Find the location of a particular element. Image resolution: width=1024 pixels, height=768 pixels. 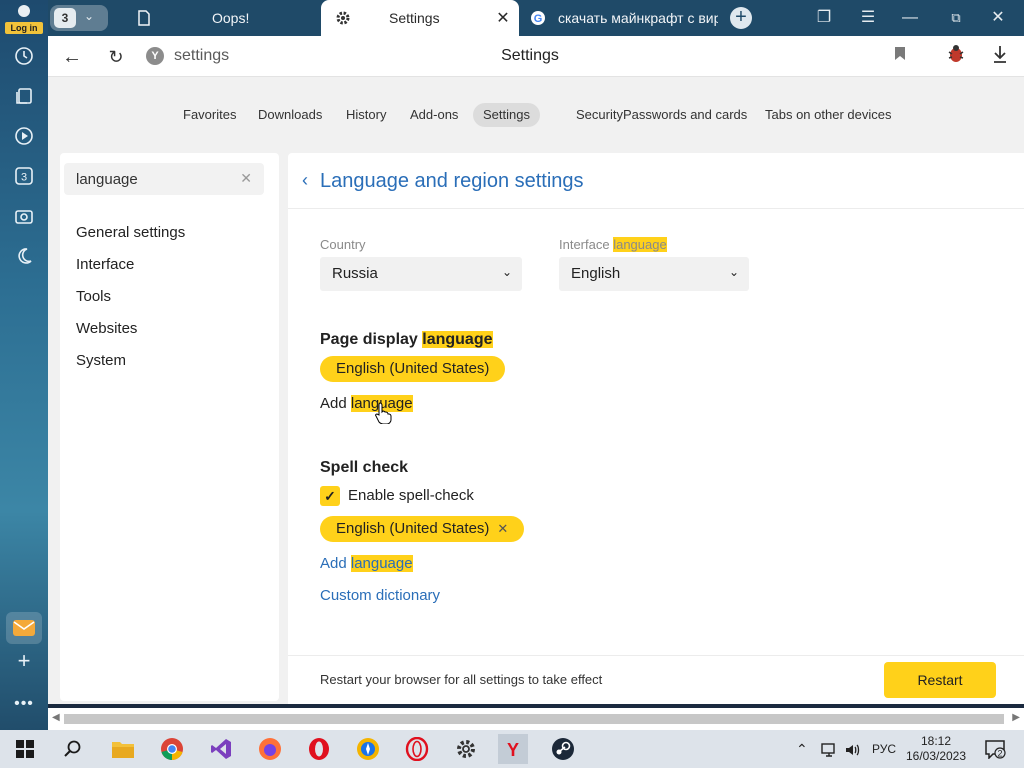

gear-icon is located at coordinates (343, 18).